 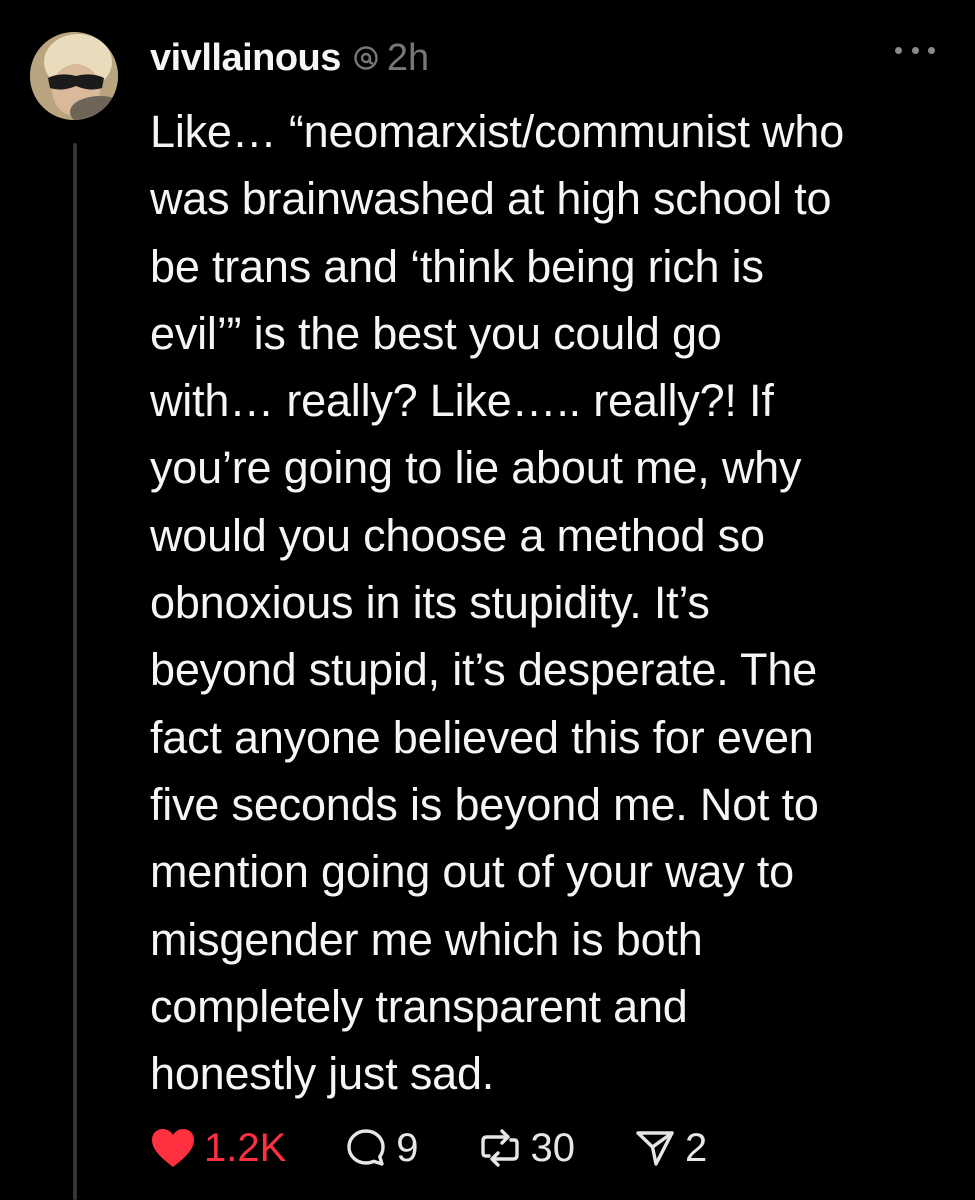 I want to click on avatar-image, so click(x=74, y=76).